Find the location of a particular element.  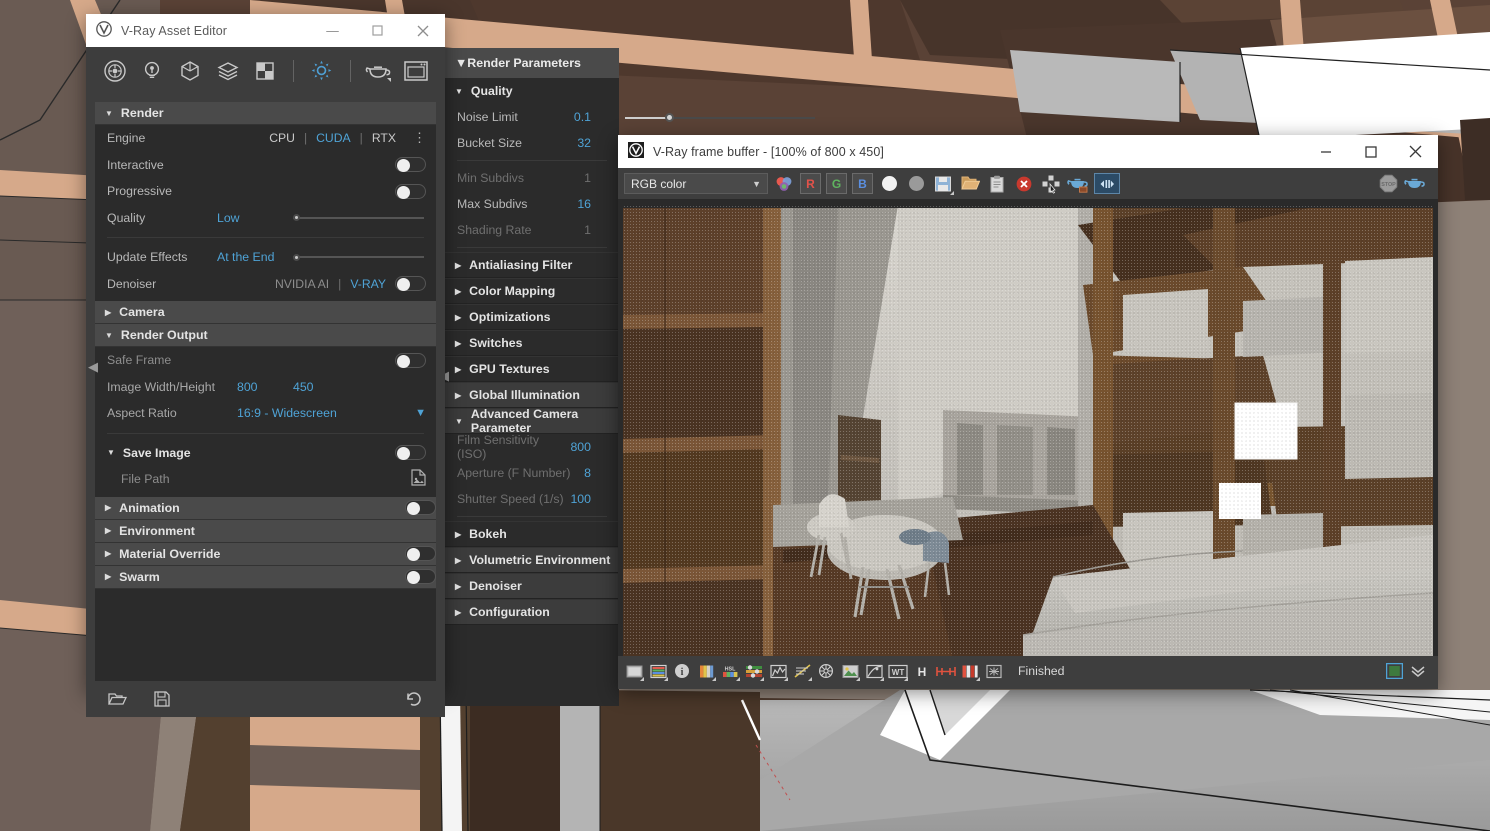

region-render-icon is located at coordinates (1051, 184).